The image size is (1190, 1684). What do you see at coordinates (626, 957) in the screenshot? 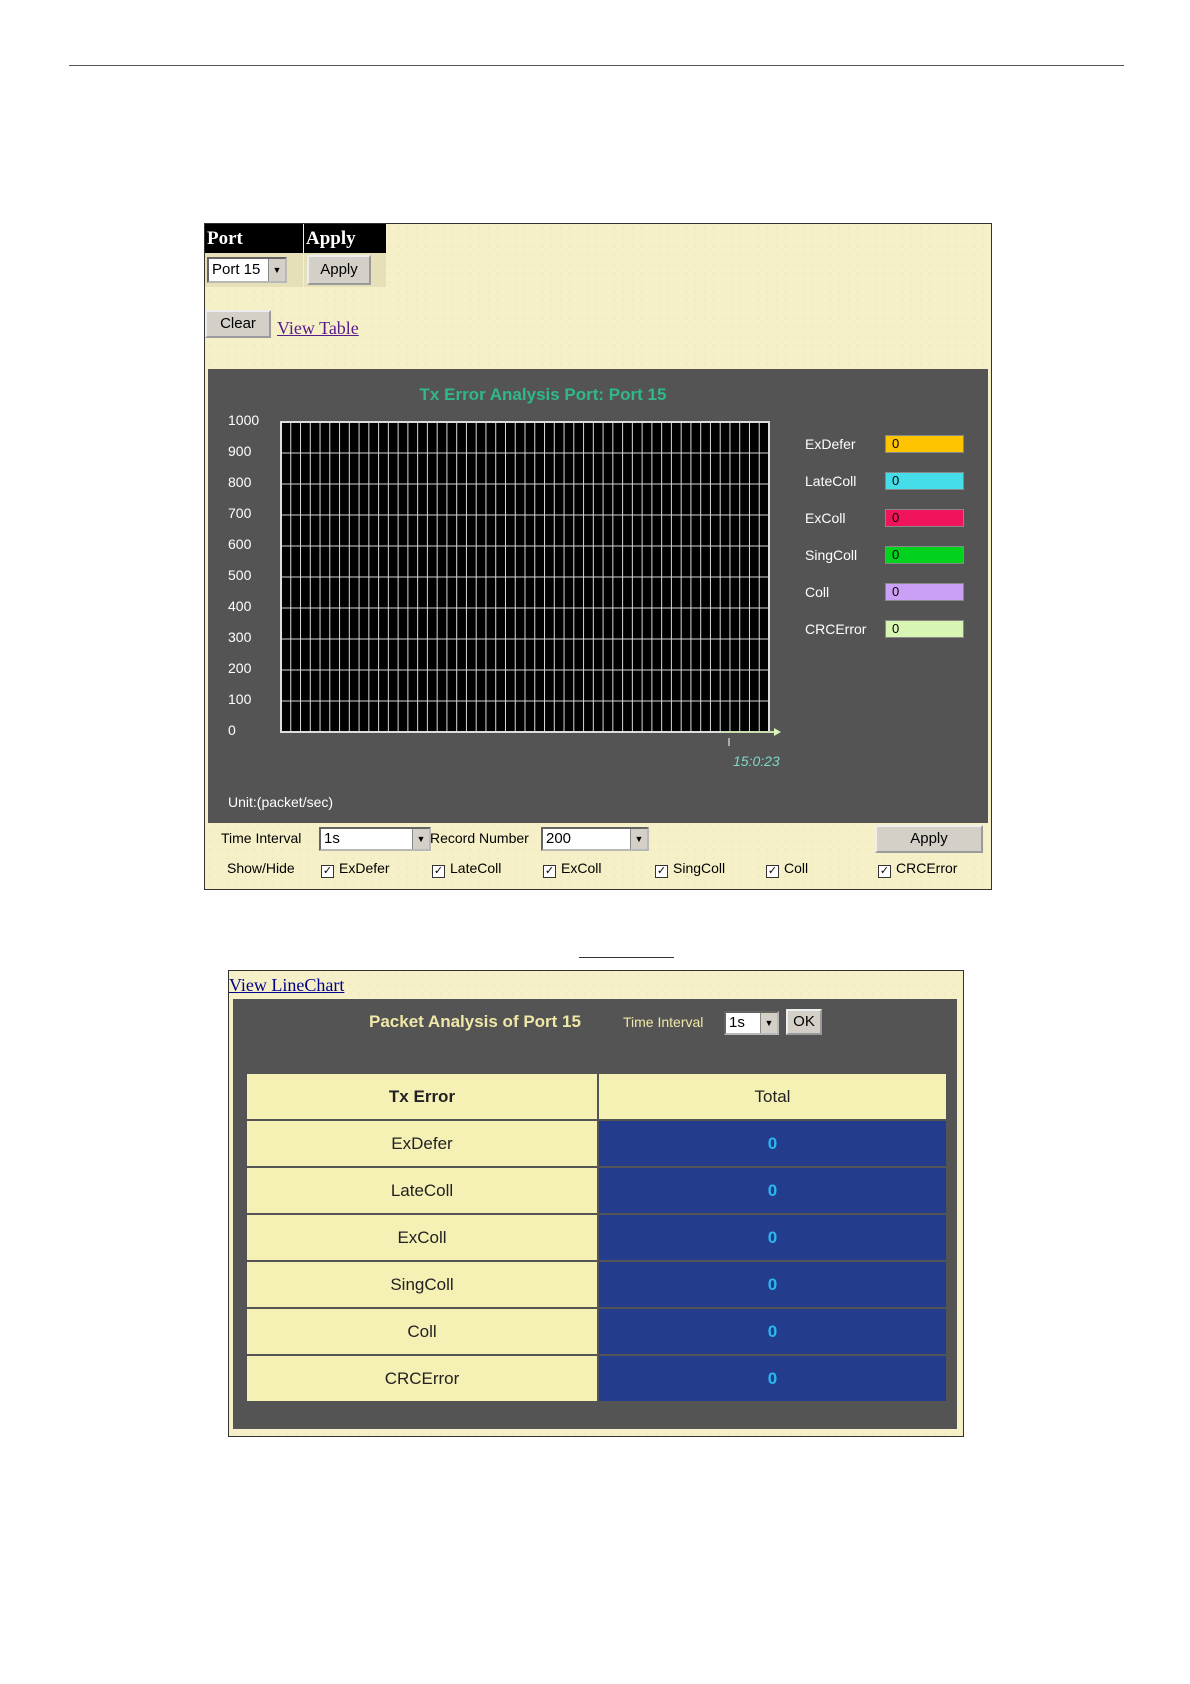
I see `divider-line` at bounding box center [626, 957].